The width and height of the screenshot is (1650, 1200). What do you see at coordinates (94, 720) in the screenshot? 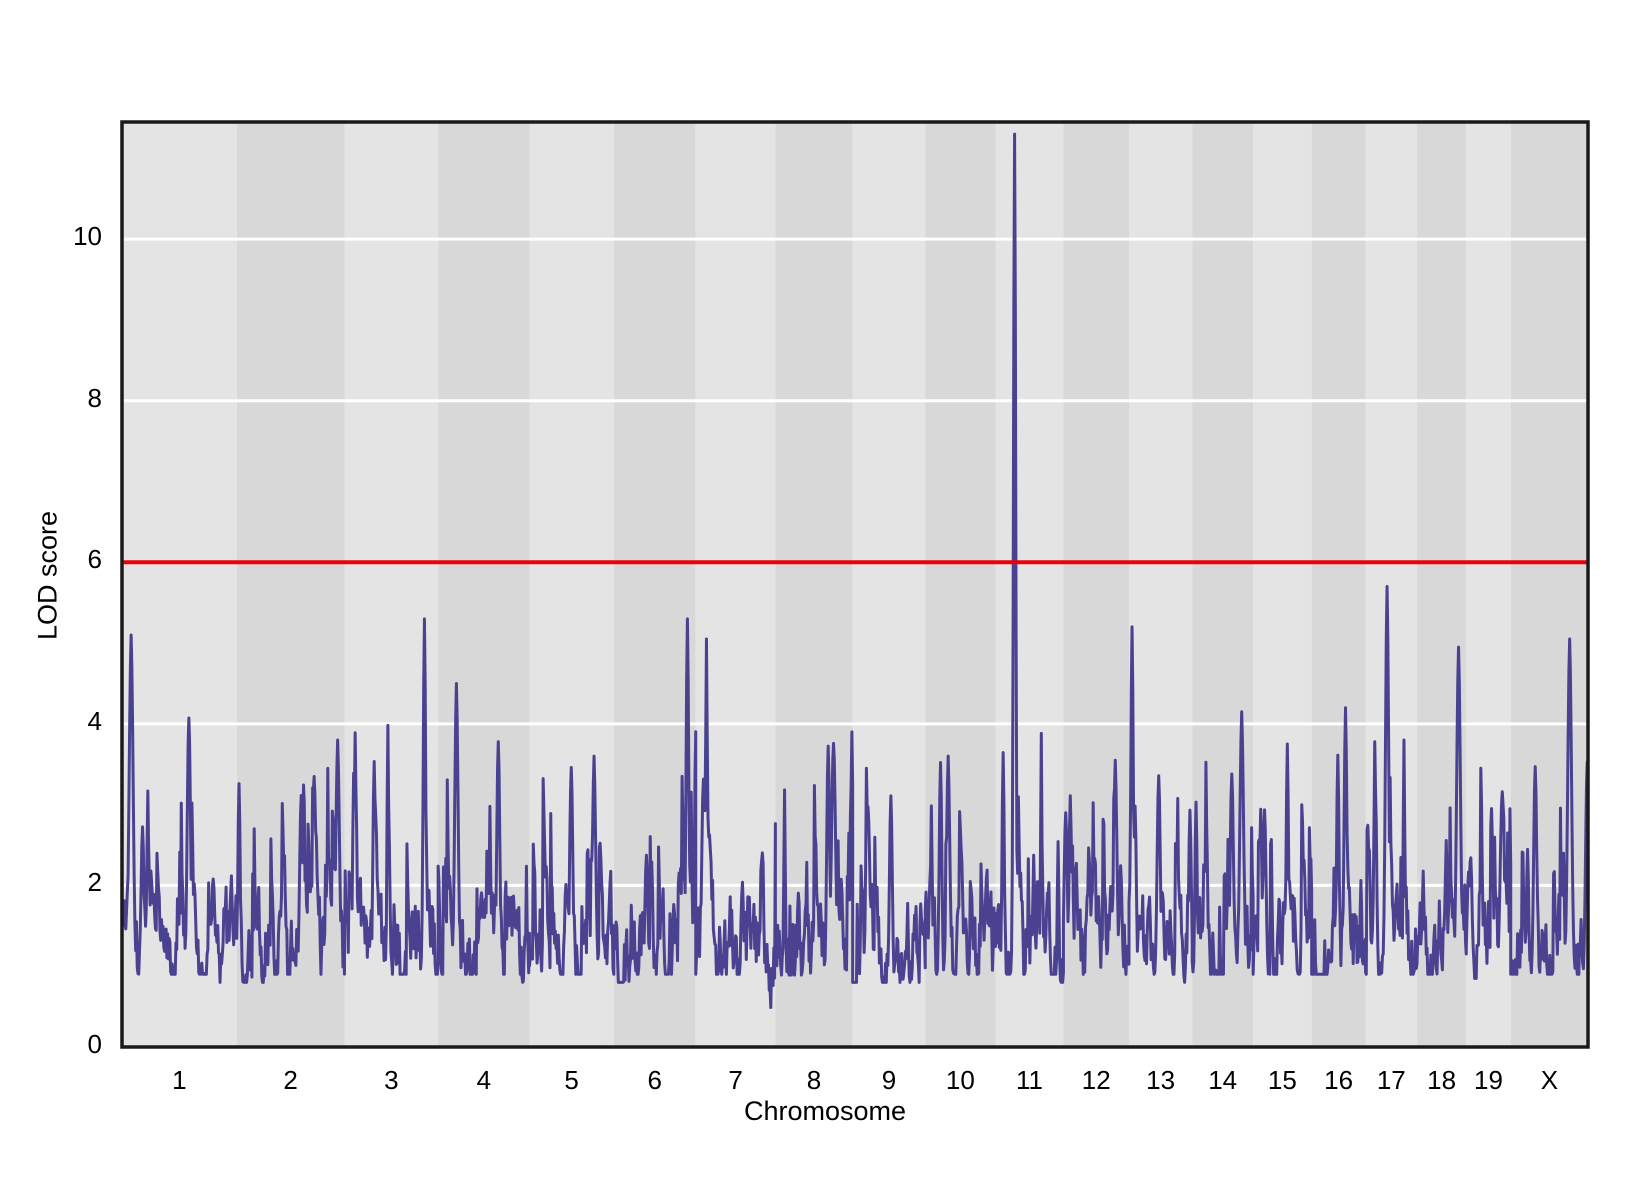
I see `y-tick-label-4: 4` at bounding box center [94, 720].